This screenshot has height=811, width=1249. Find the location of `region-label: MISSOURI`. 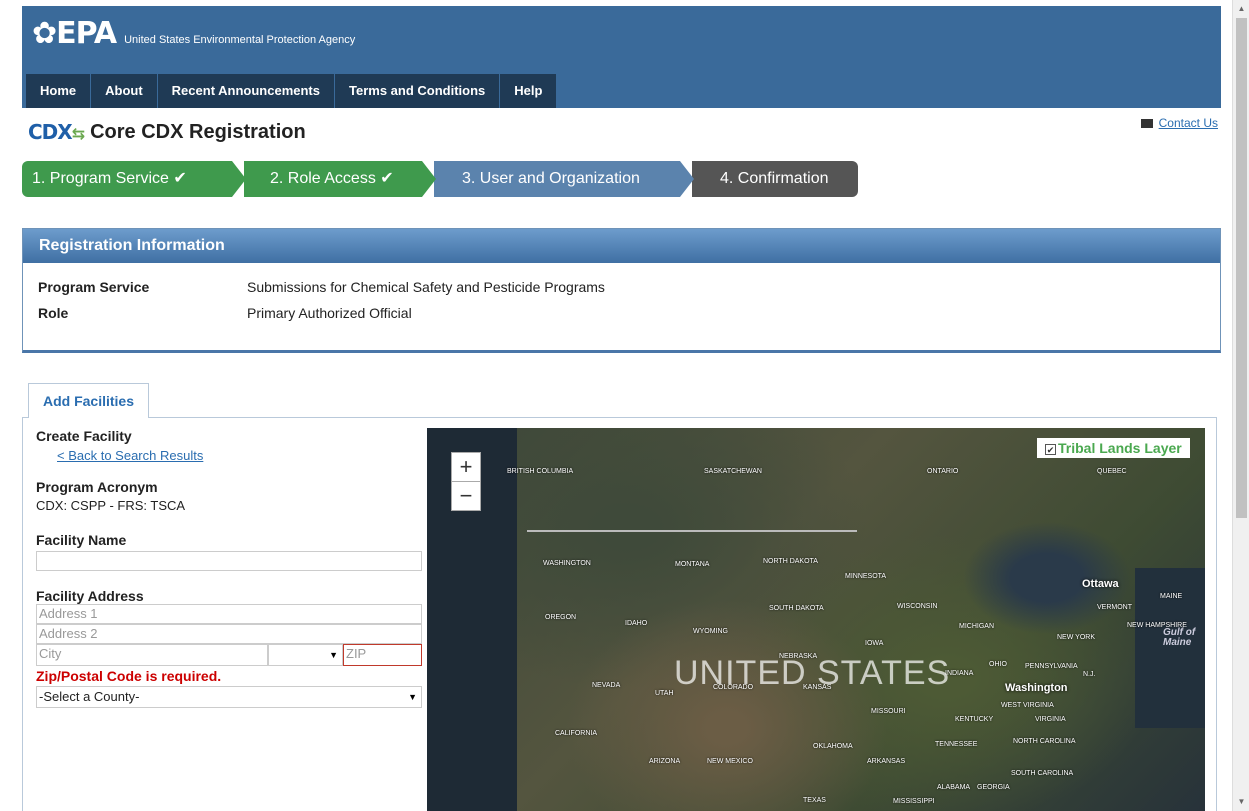

region-label: MISSOURI is located at coordinates (888, 711).